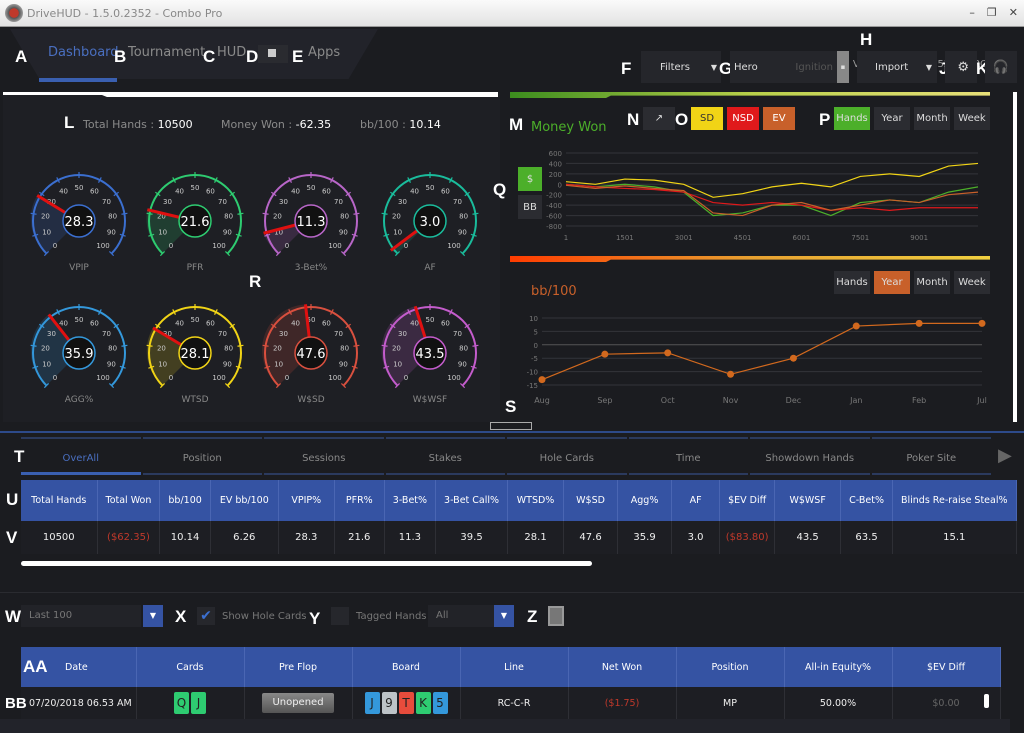 The image size is (1024, 733). What do you see at coordinates (961, 67) in the screenshot?
I see `settings-button: ⚙` at bounding box center [961, 67].